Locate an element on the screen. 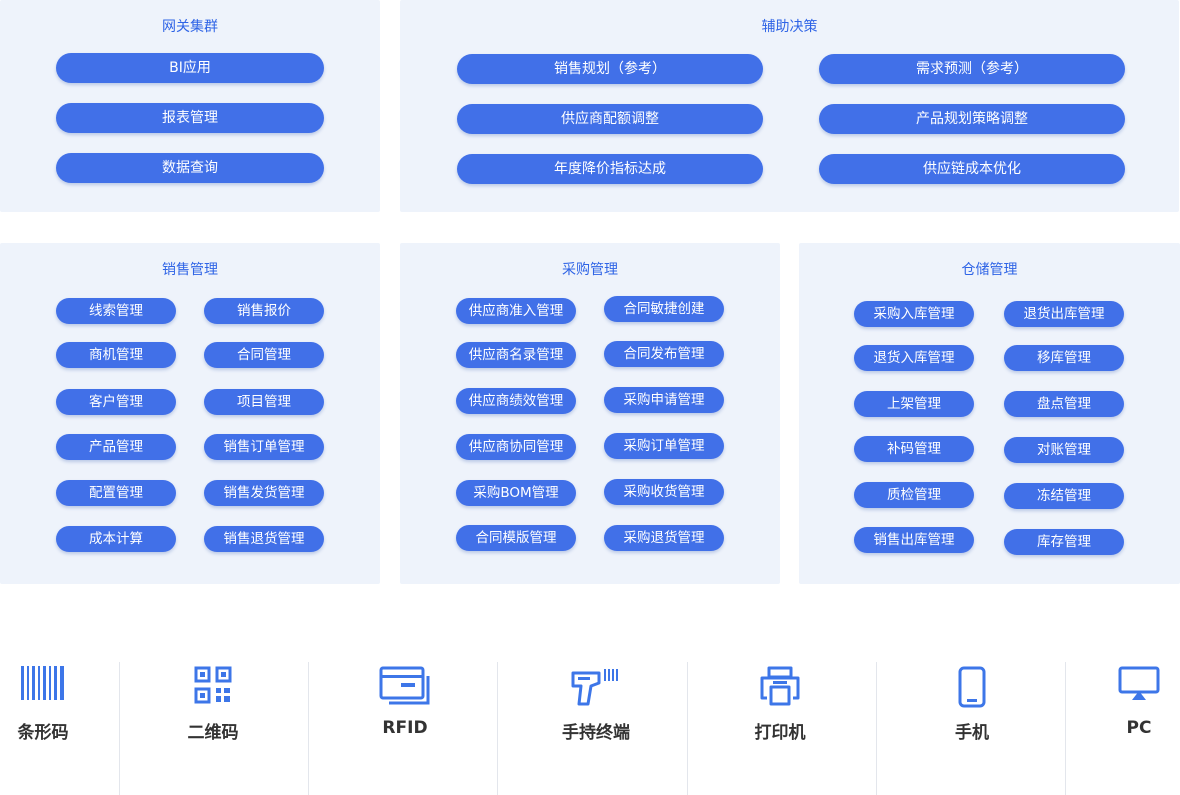 Image resolution: width=1180 pixels, height=795 pixels. warehouse-item: 退货入库管理 is located at coordinates (914, 358).